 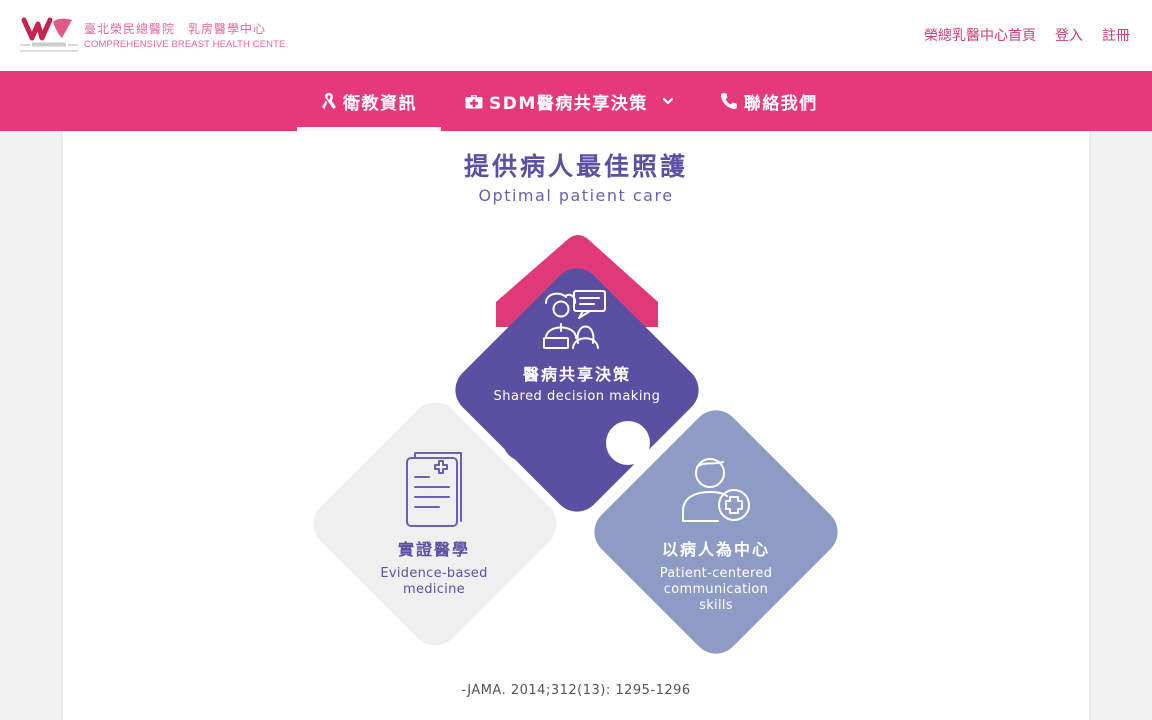 What do you see at coordinates (667, 101) in the screenshot?
I see `chevron-down-icon` at bounding box center [667, 101].